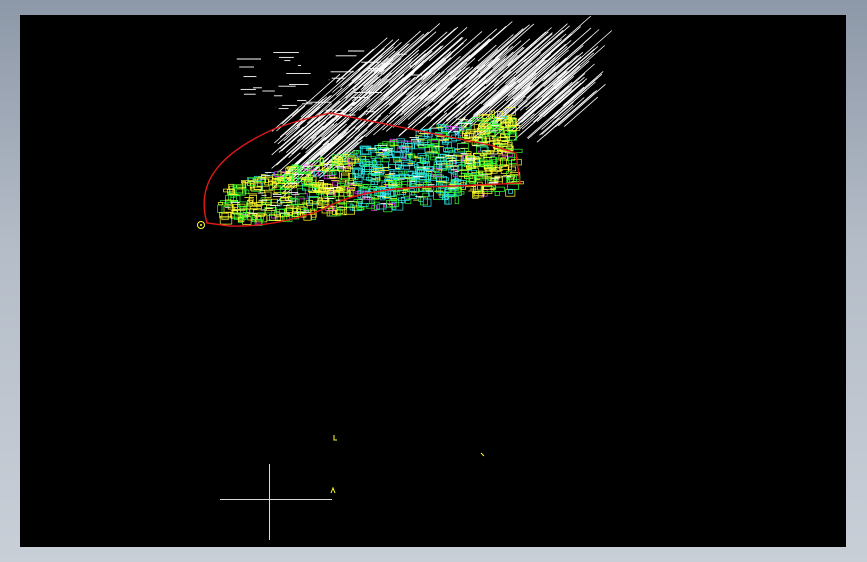 Image resolution: width=867 pixels, height=562 pixels. Describe the element at coordinates (276, 499) in the screenshot. I see `ucs-crosshair-icon` at that location.